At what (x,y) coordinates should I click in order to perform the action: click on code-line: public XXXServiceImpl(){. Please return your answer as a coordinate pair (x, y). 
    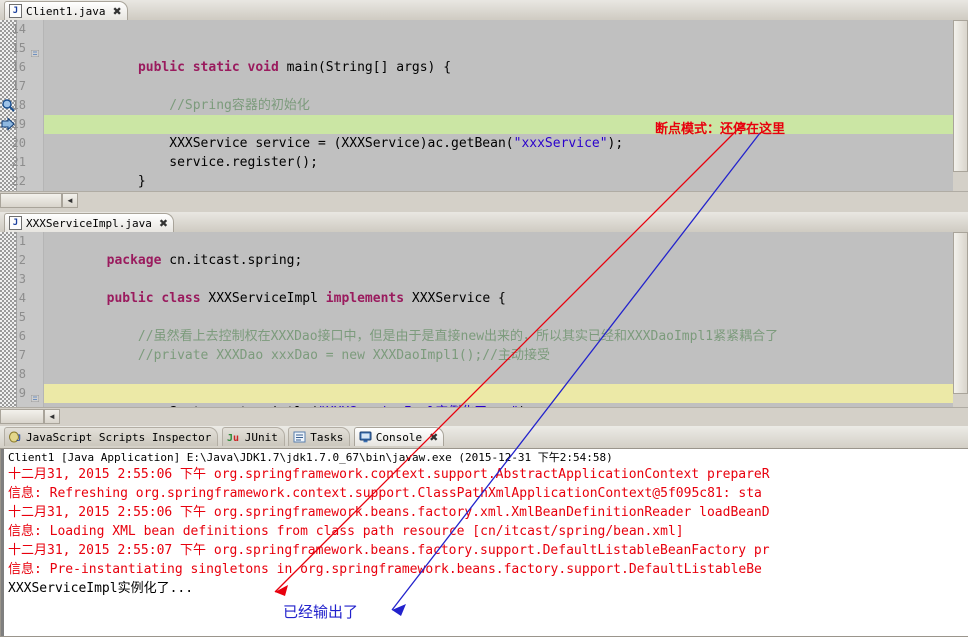
    Looking at the image, I should click on (506, 383).